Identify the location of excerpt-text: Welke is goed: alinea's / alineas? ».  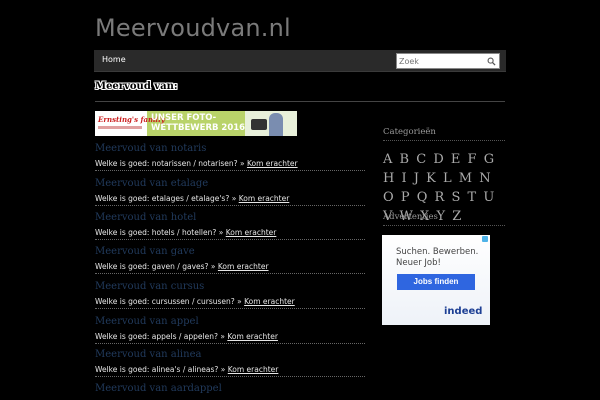
(160, 369).